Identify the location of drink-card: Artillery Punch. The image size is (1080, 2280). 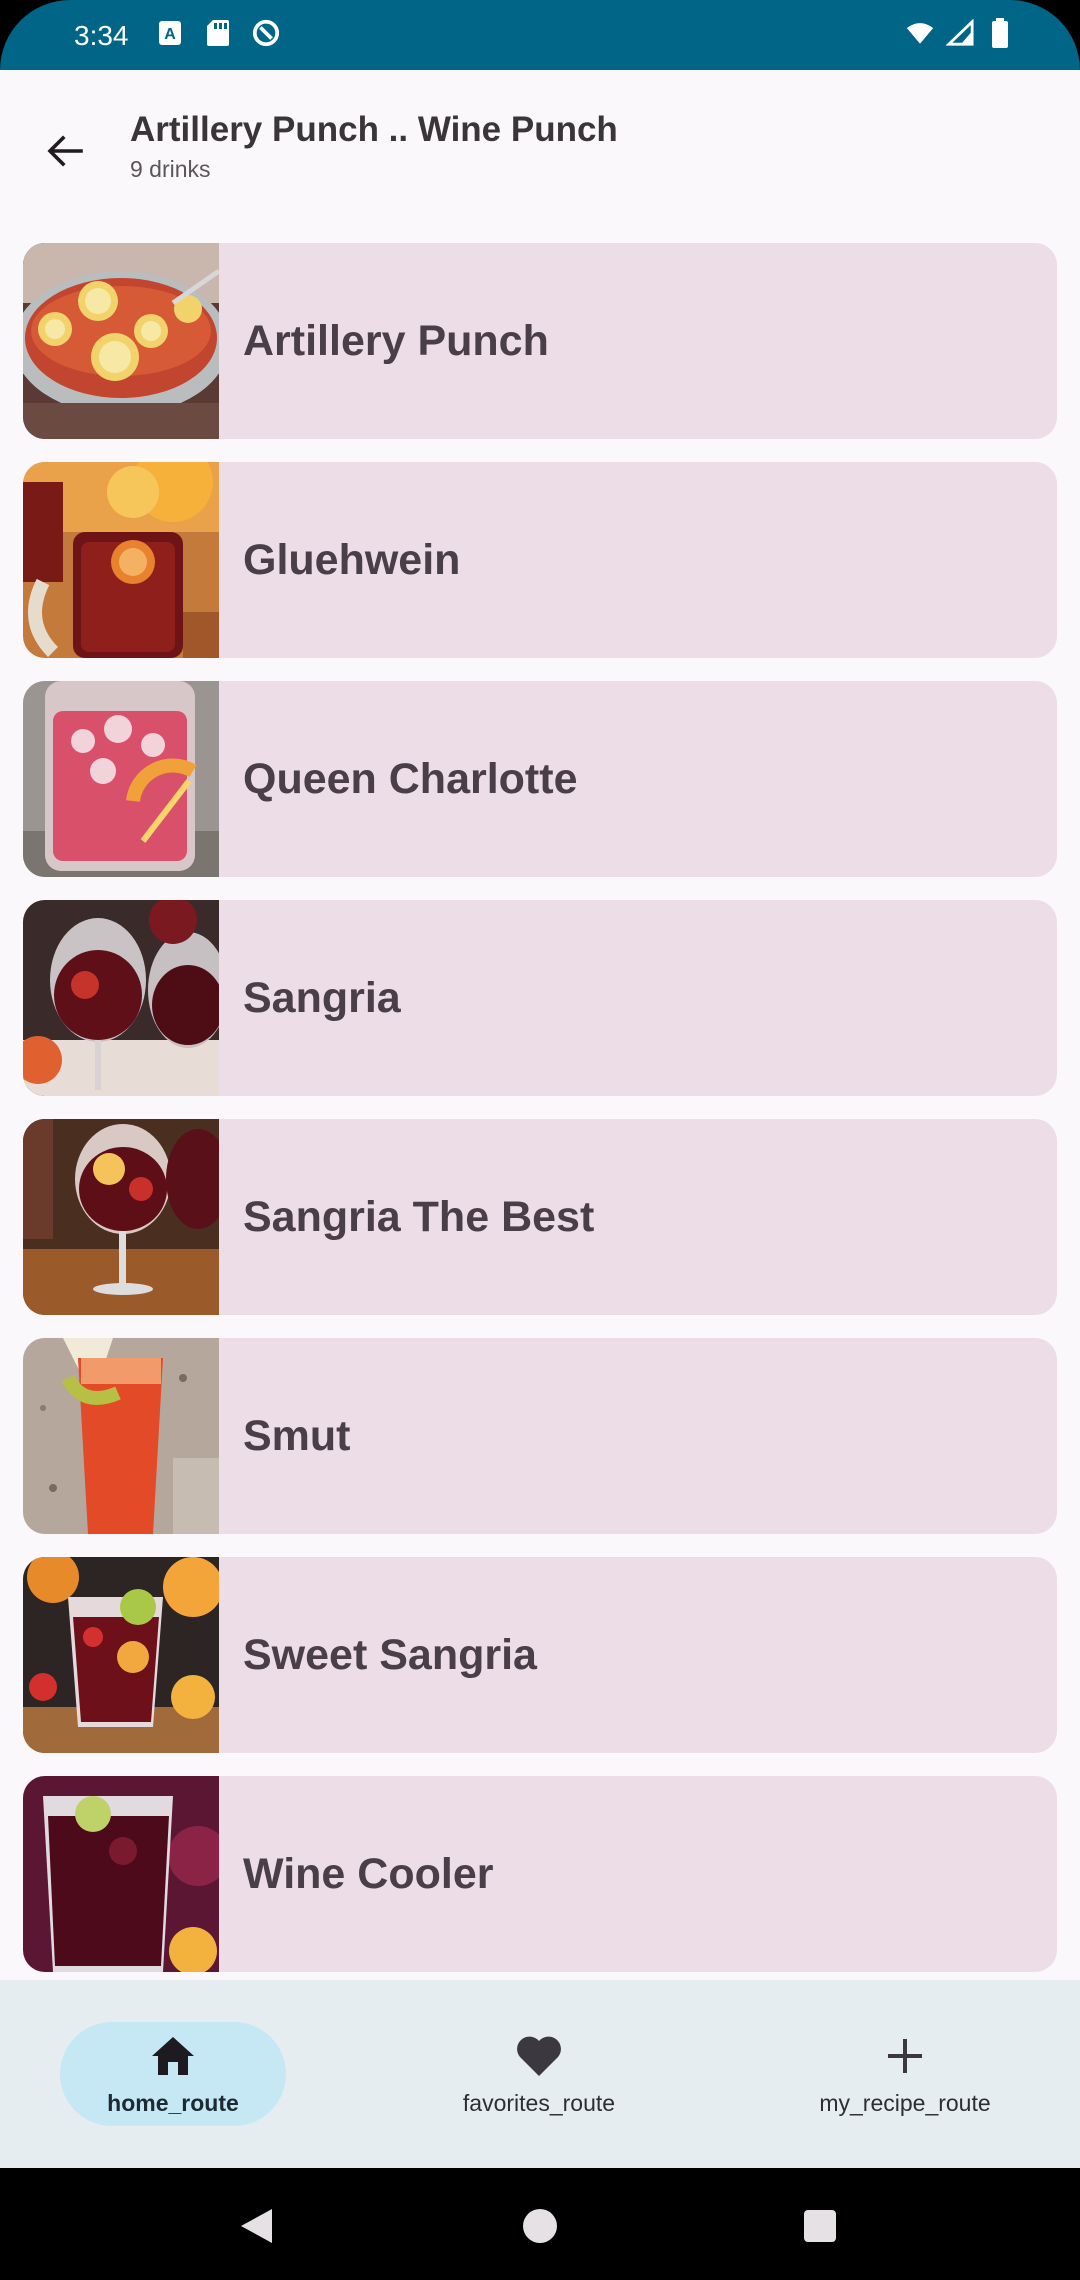
(540, 341).